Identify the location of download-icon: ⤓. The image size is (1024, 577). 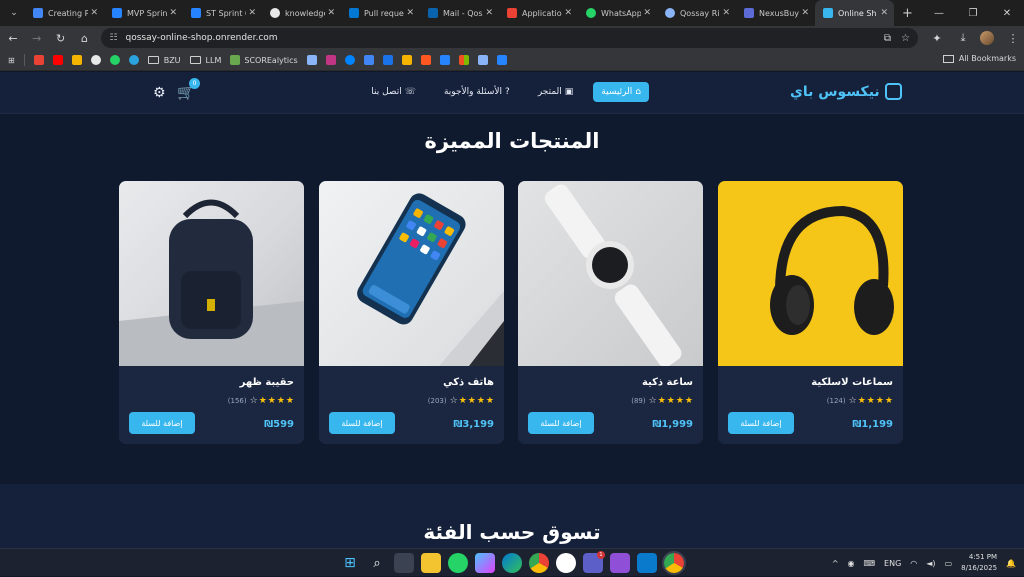
(963, 38).